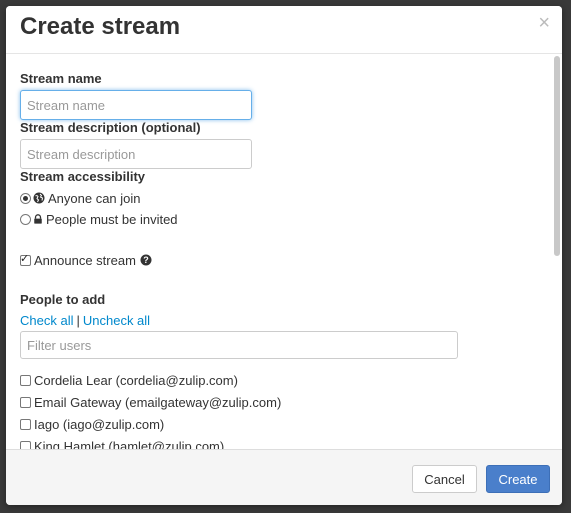 Image resolution: width=571 pixels, height=513 pixels. I want to click on user-list-item: King Hamlet (hamlet@zulip.com), so click(122, 443).